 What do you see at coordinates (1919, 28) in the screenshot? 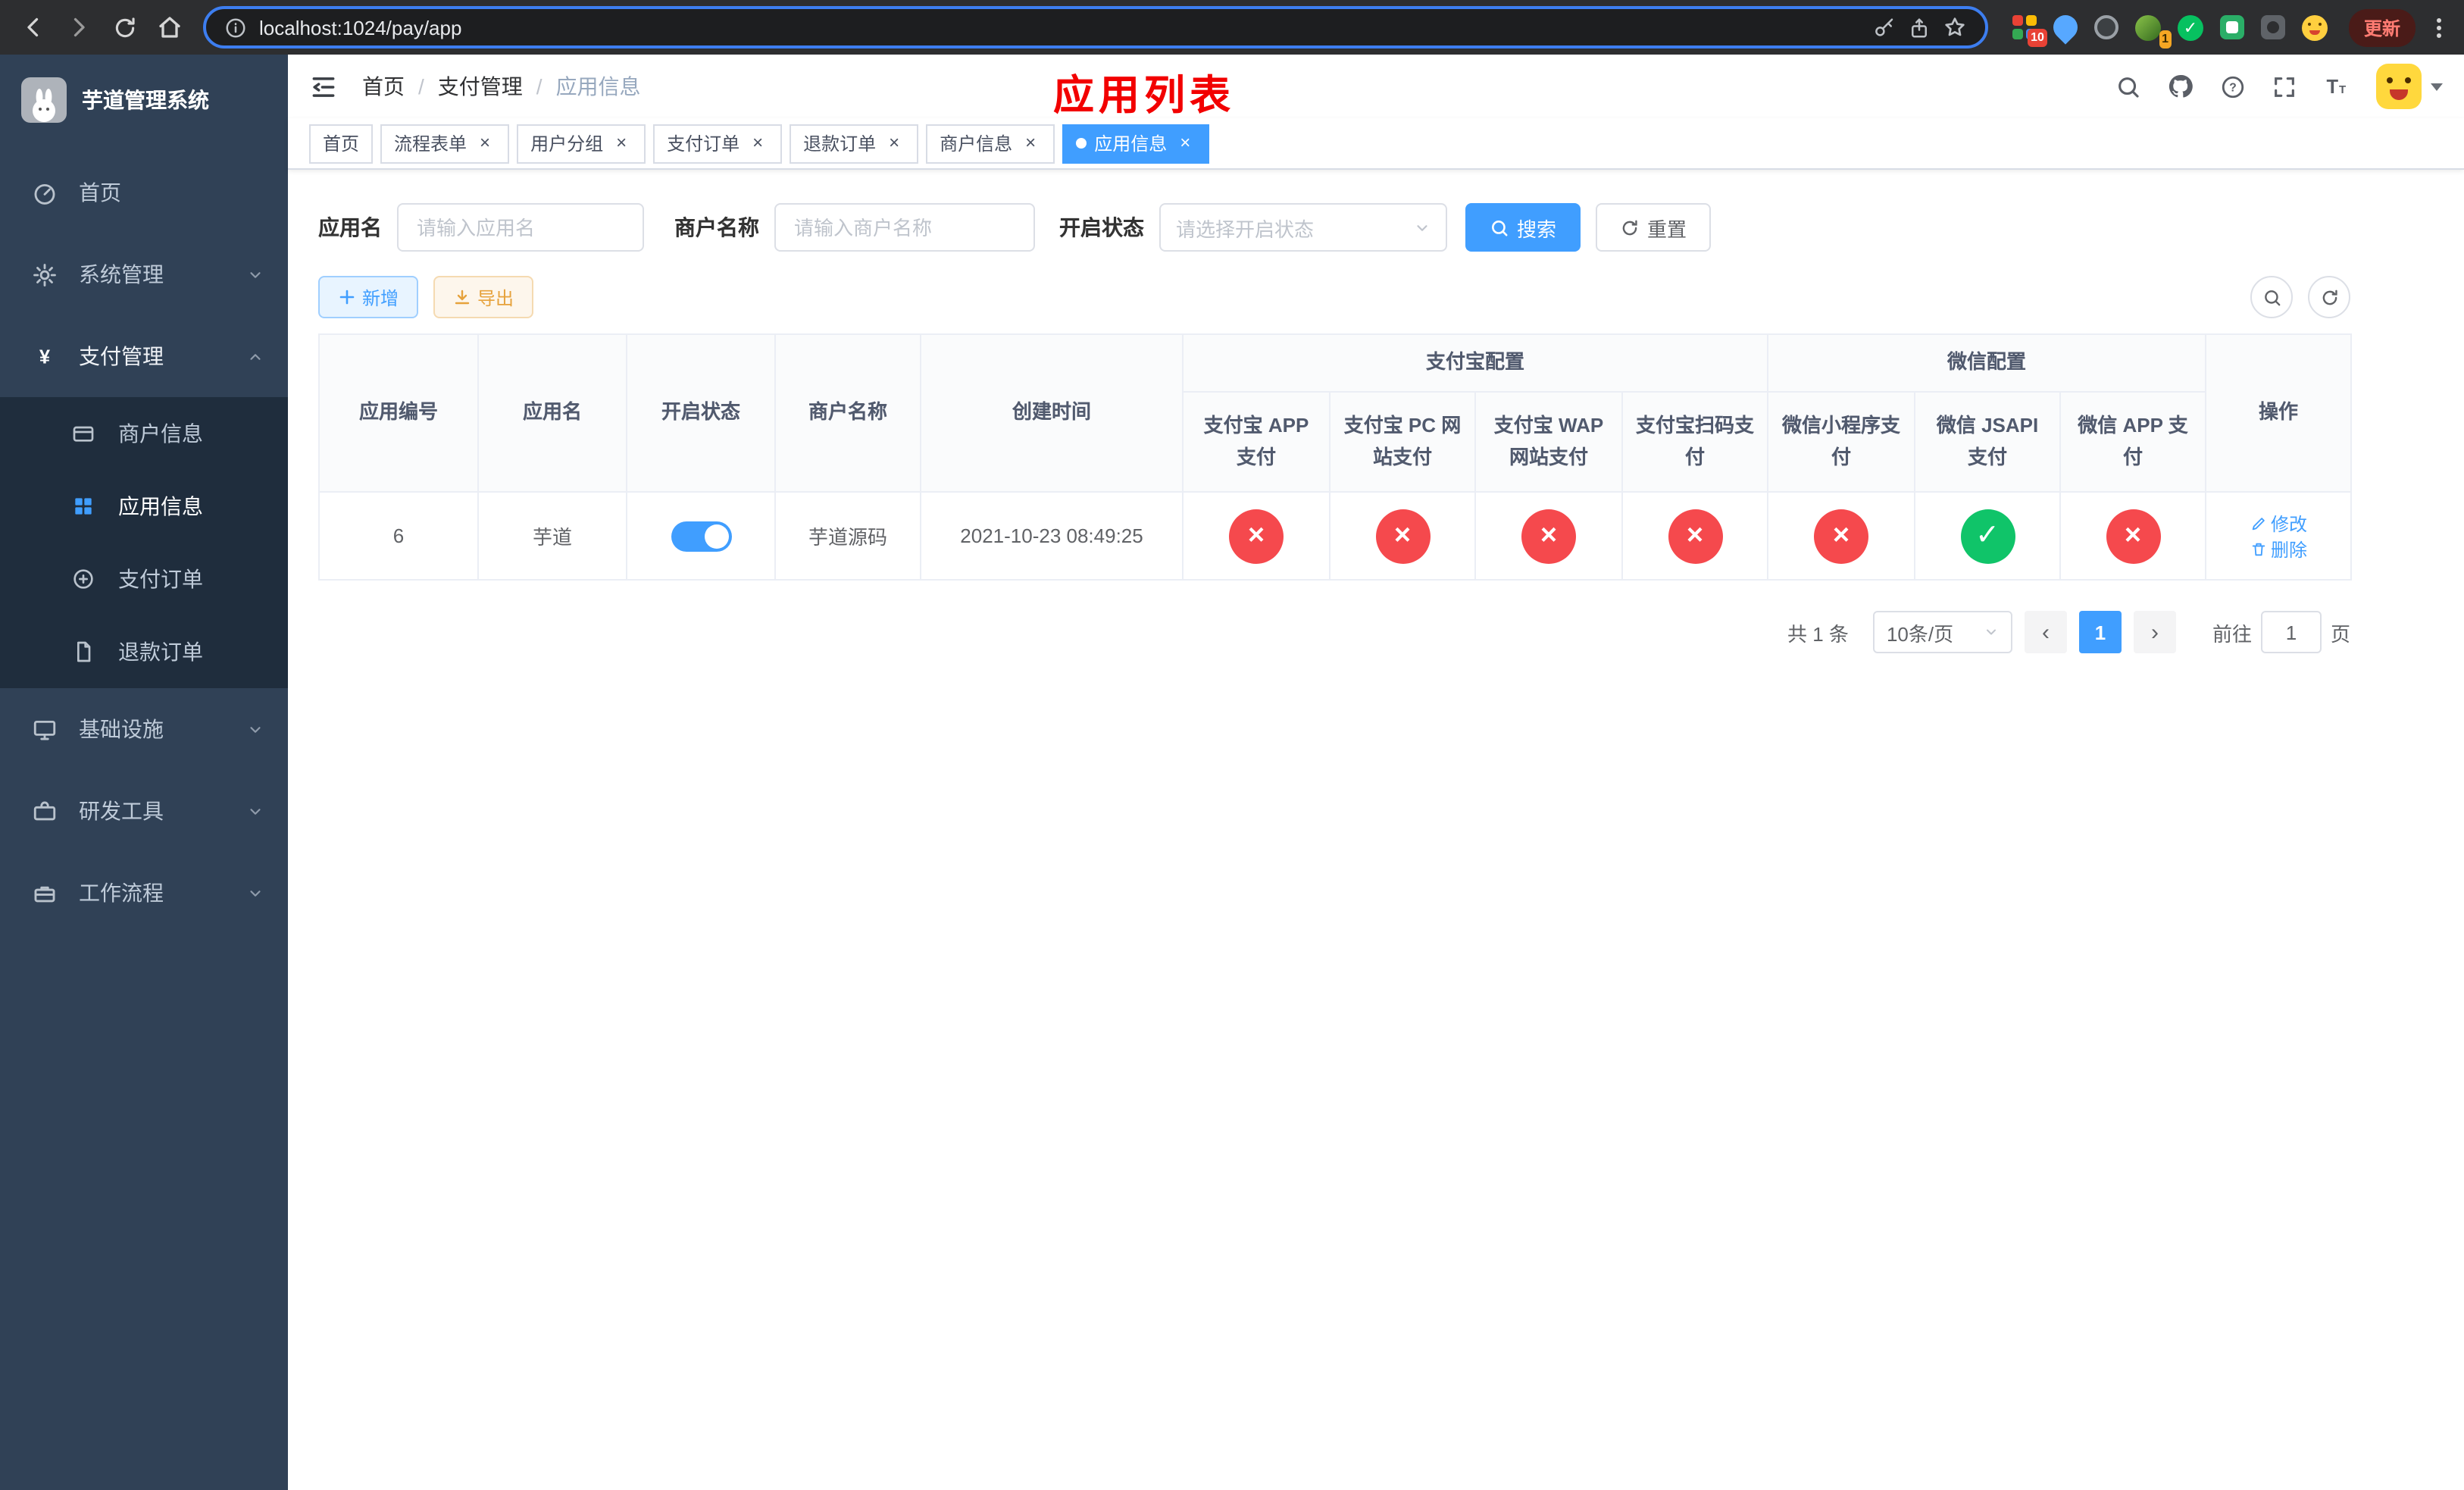
I see `share-icon` at bounding box center [1919, 28].